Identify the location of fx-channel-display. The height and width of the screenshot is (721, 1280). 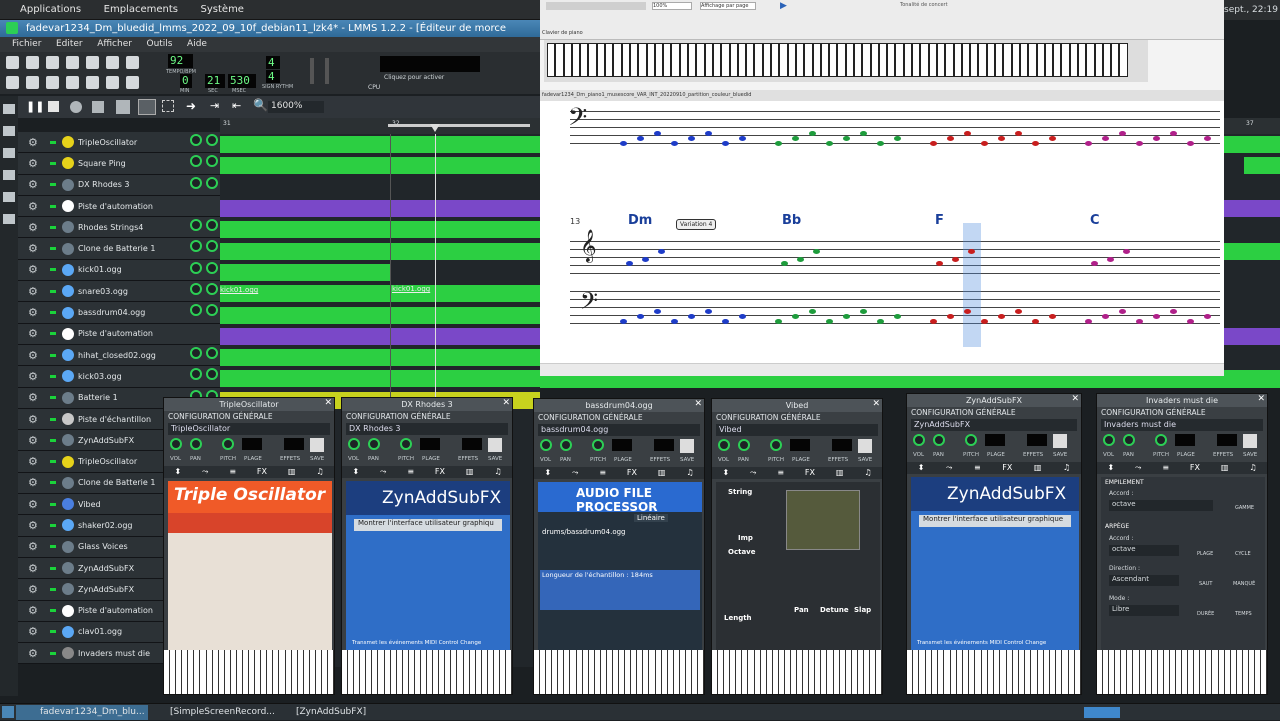
(1037, 440).